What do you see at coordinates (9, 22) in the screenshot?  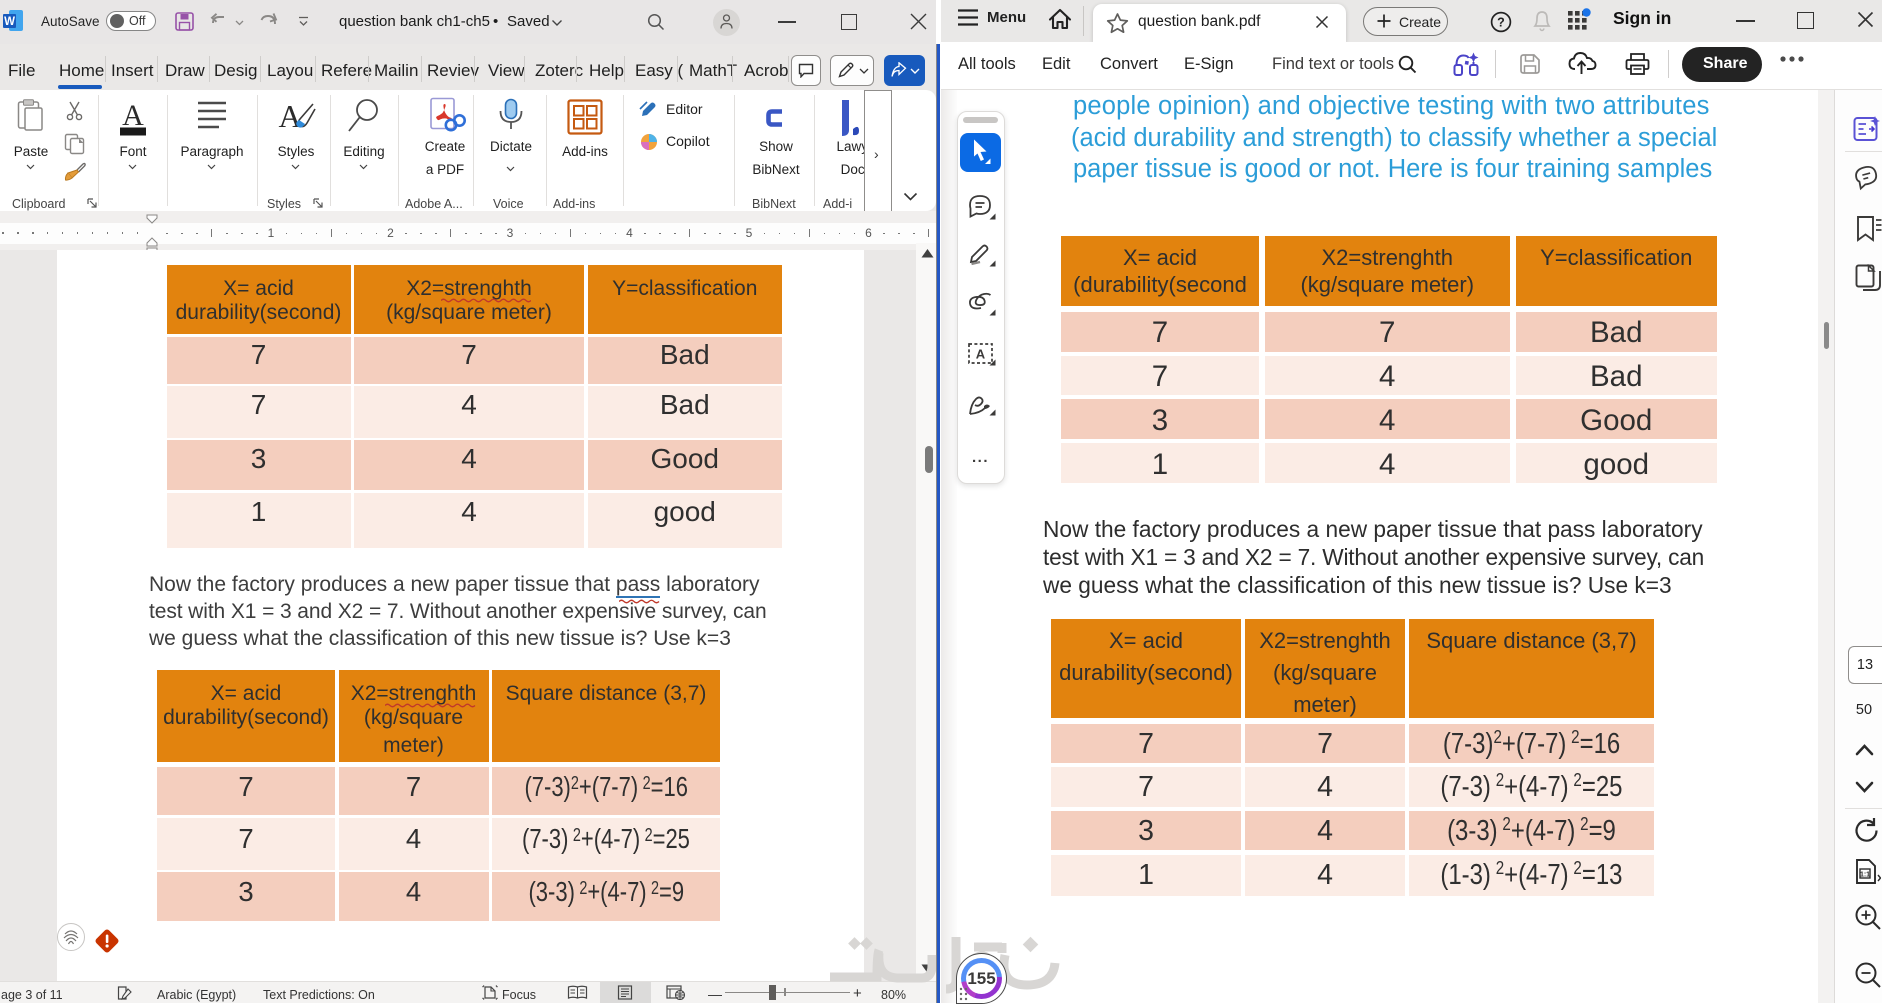 I see `svg-text: W` at bounding box center [9, 22].